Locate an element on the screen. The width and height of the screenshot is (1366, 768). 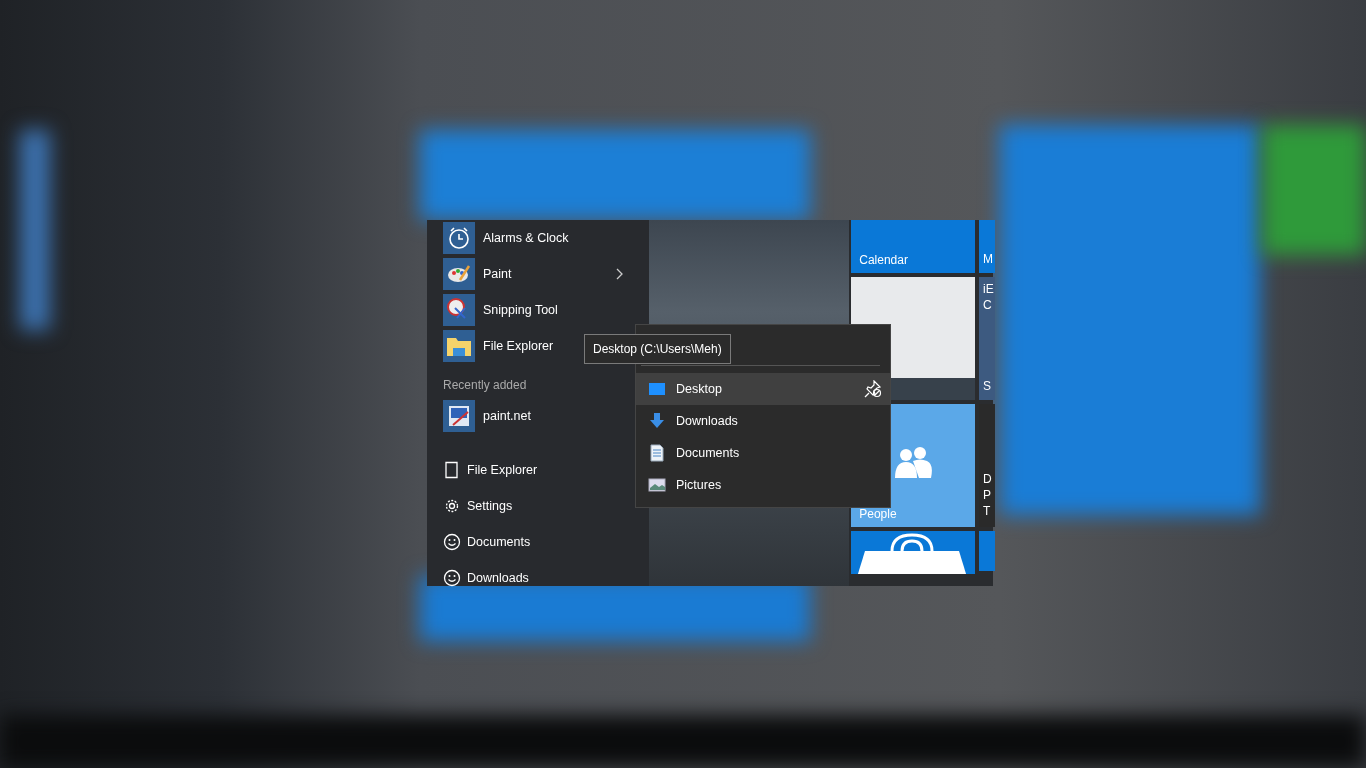
place-item: Documents is located at coordinates (546, 542).